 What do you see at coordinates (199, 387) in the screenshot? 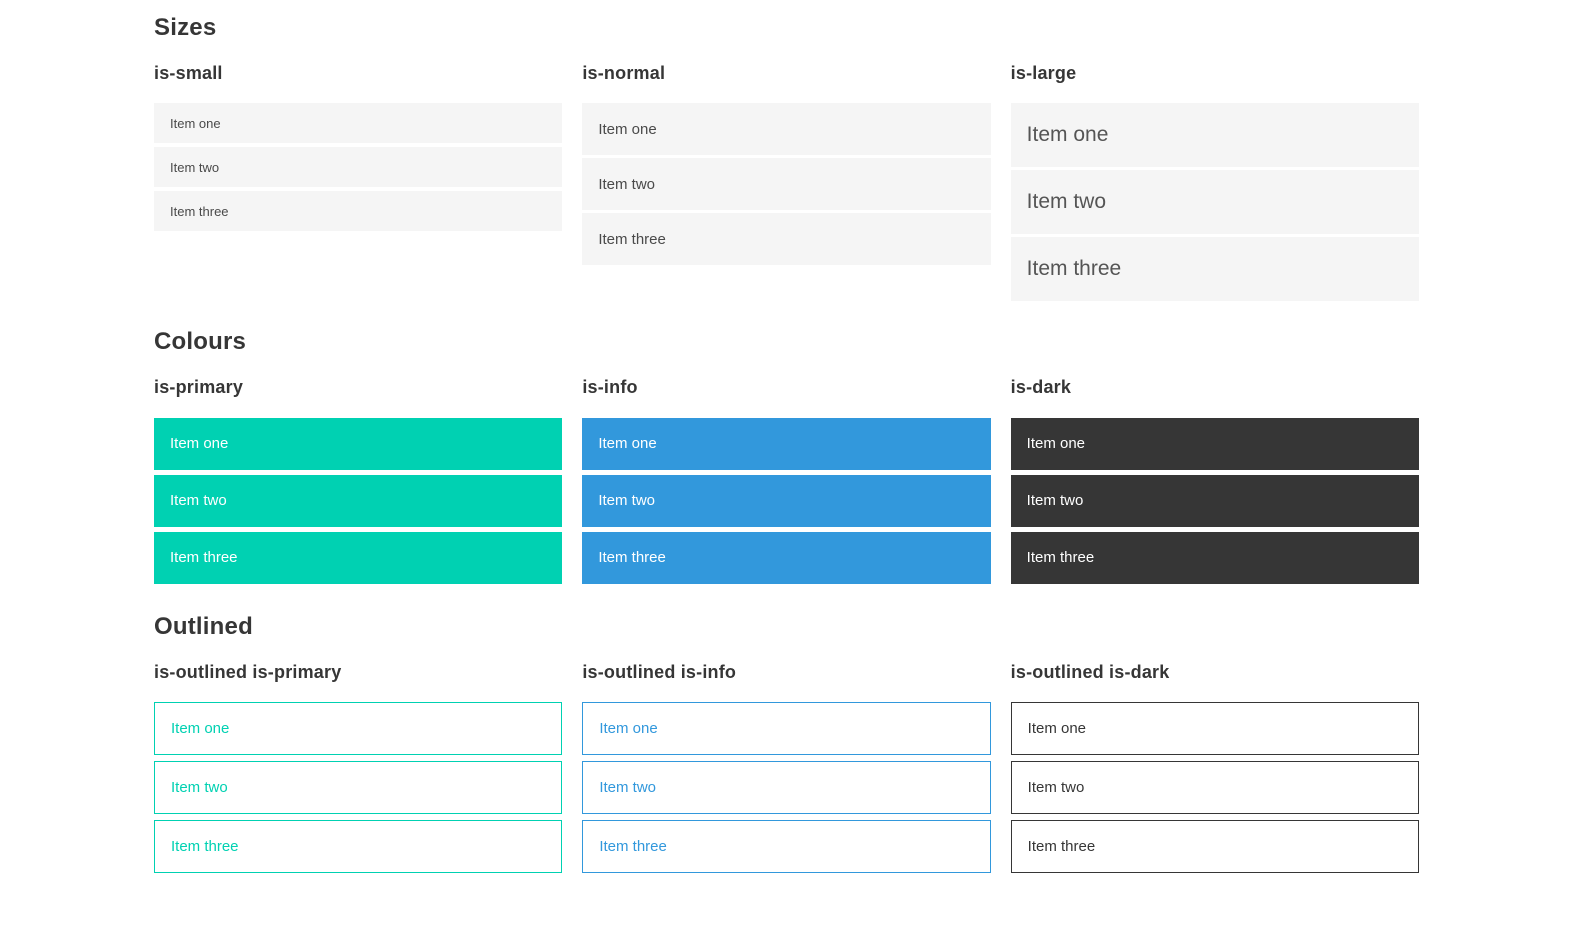
I see `group-label-is-primary: is-primary` at bounding box center [199, 387].